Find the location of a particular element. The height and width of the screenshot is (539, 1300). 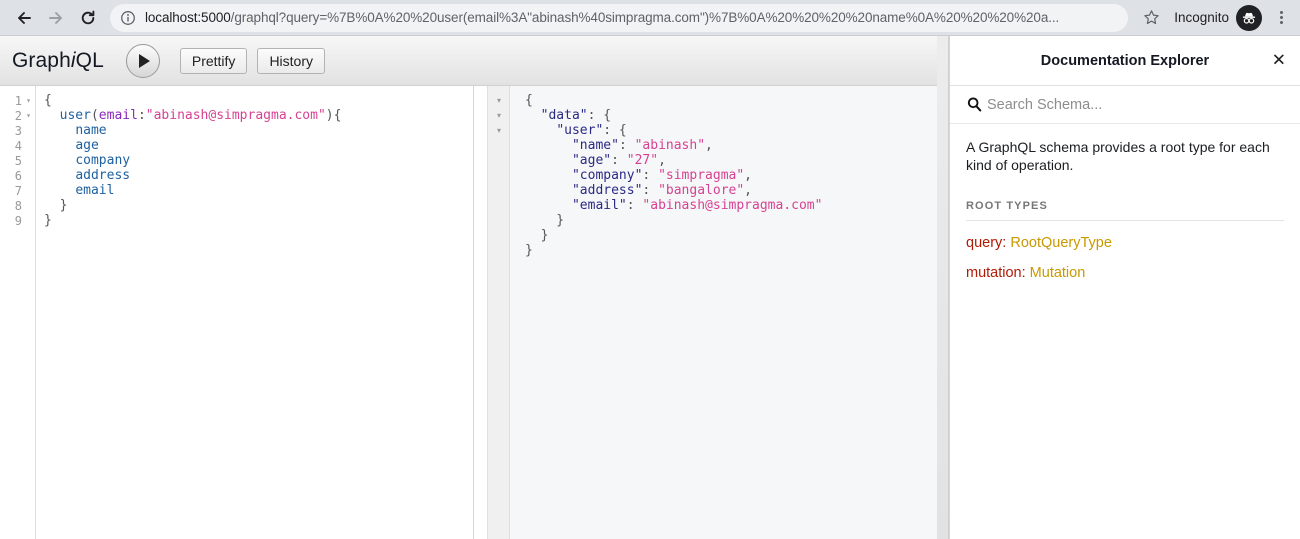

pane-divider is located at coordinates (480, 312).